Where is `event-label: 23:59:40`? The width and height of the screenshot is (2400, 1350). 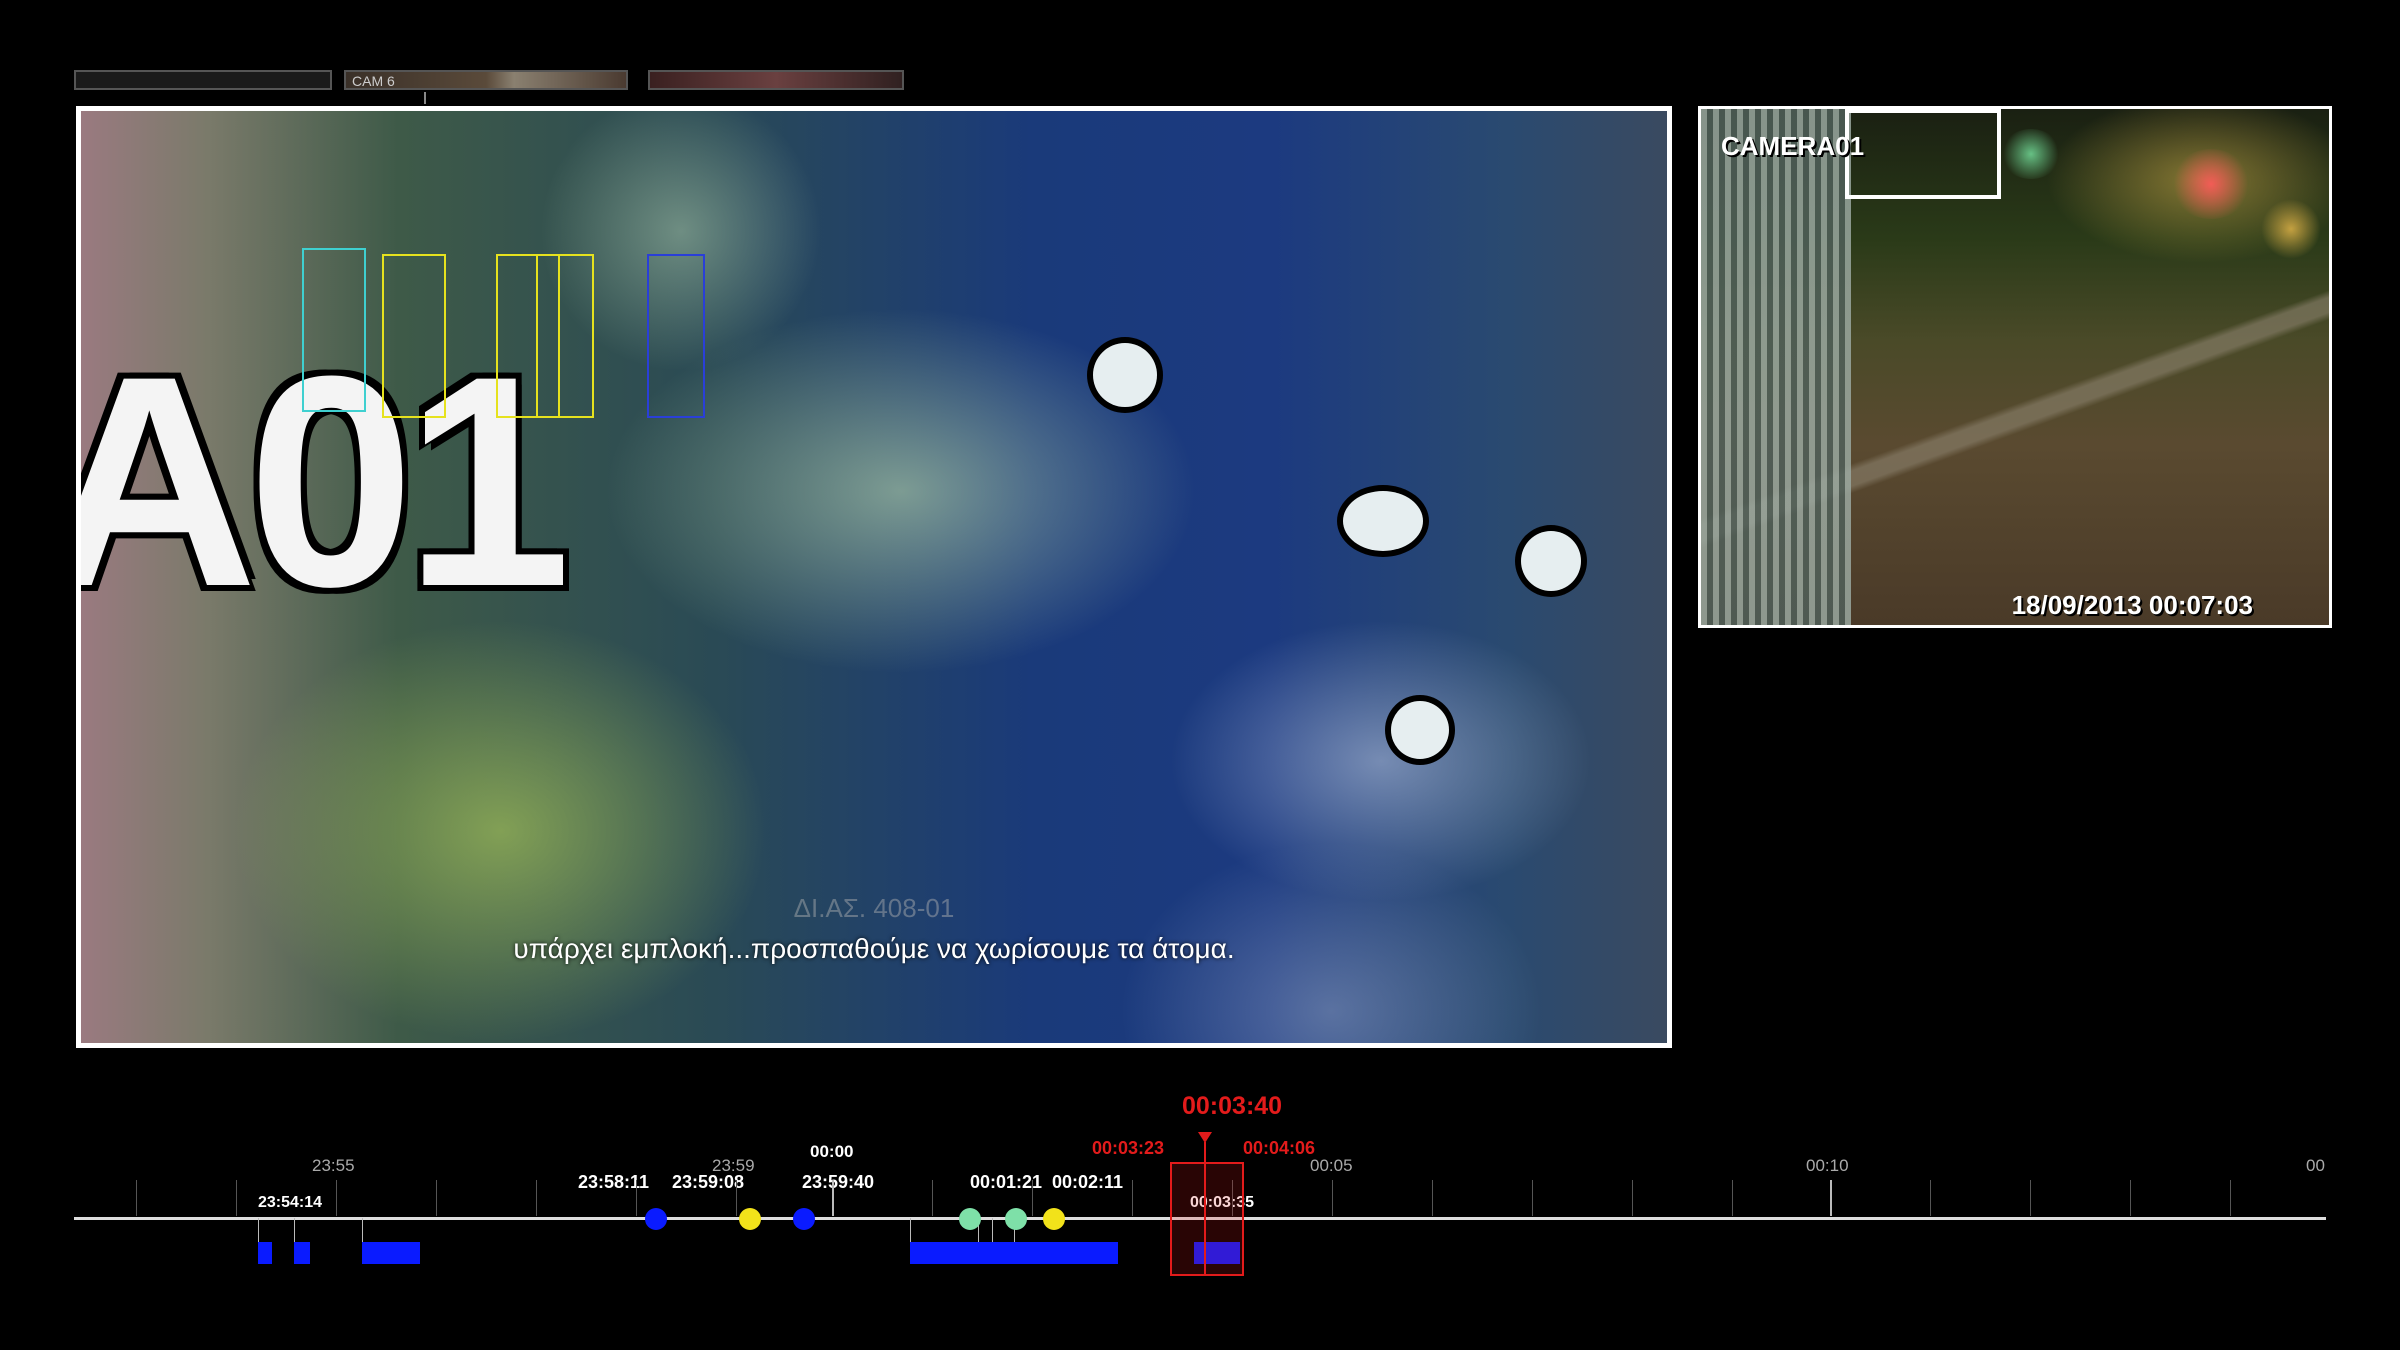
event-label: 23:59:40 is located at coordinates (838, 1182).